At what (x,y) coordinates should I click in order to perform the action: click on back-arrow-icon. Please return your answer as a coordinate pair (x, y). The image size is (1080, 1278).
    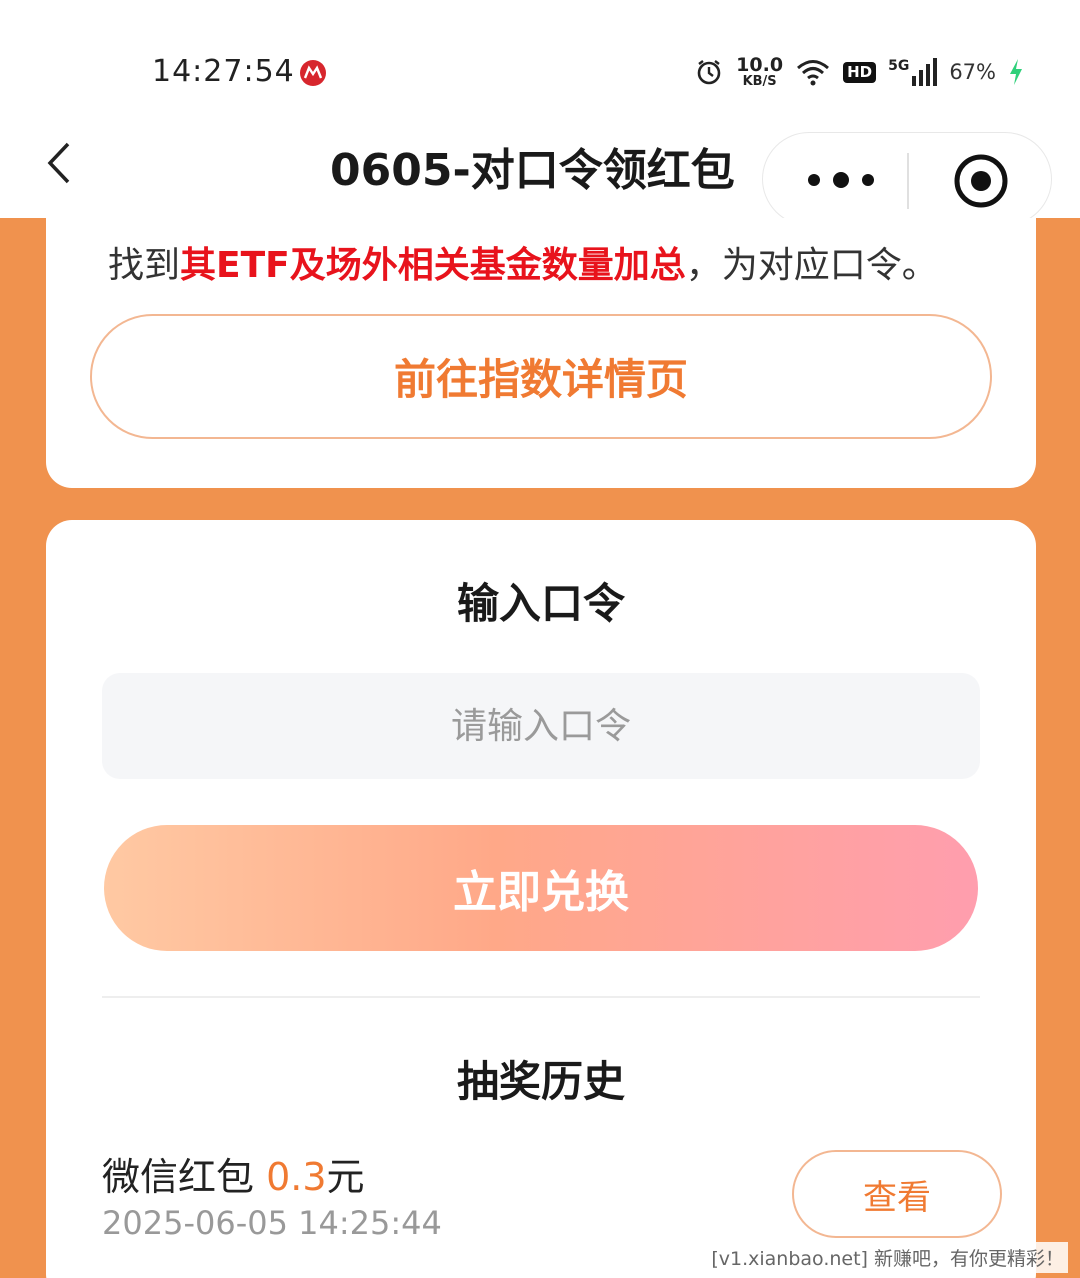
    Looking at the image, I should click on (61, 163).